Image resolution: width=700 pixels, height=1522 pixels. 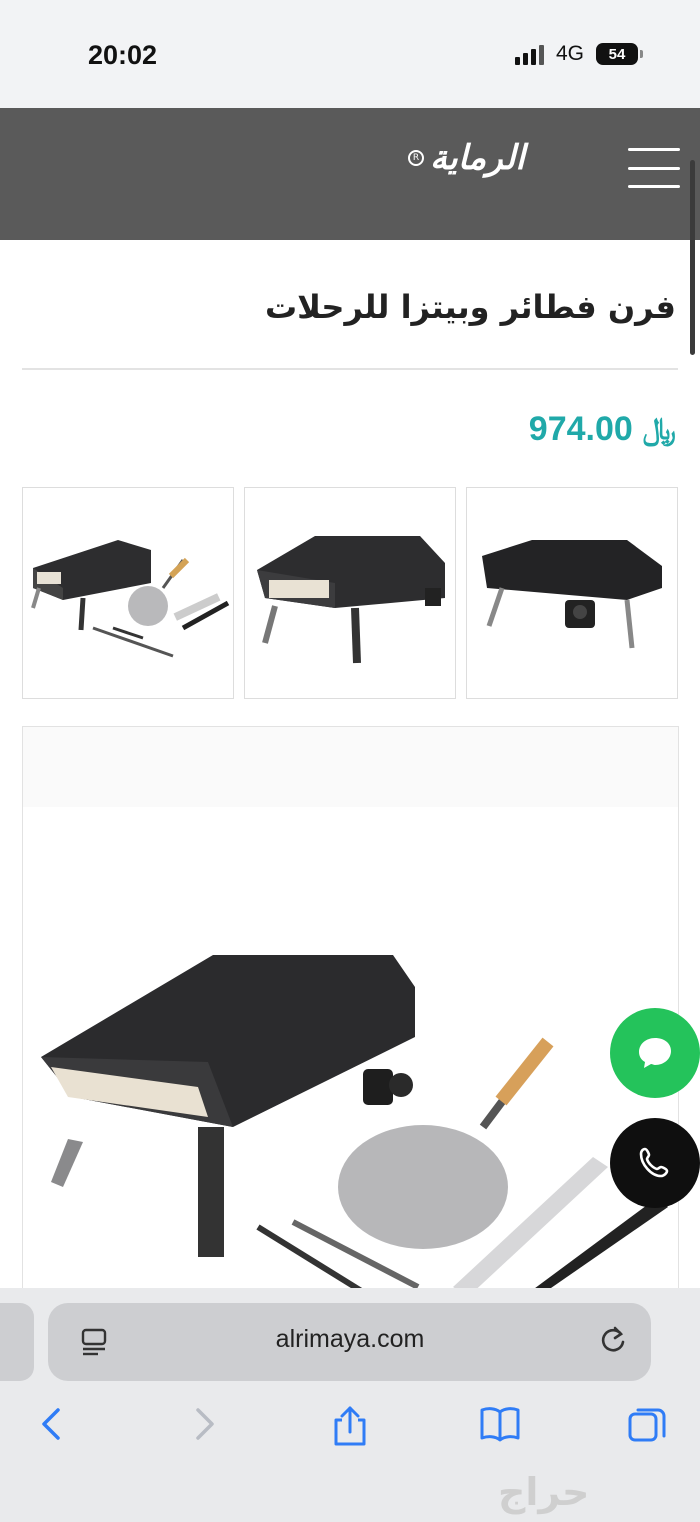 What do you see at coordinates (416, 158) in the screenshot?
I see `registered-mark: R` at bounding box center [416, 158].